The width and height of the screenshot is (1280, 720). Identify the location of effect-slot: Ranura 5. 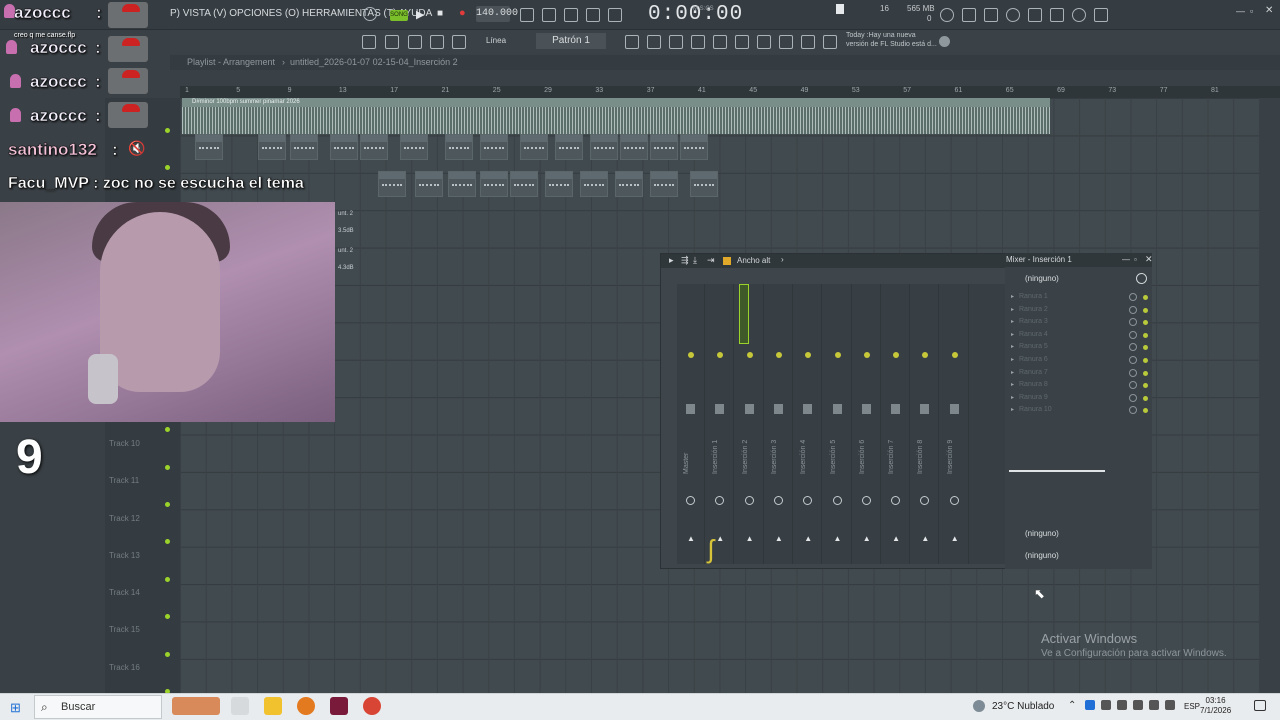
(1033, 346).